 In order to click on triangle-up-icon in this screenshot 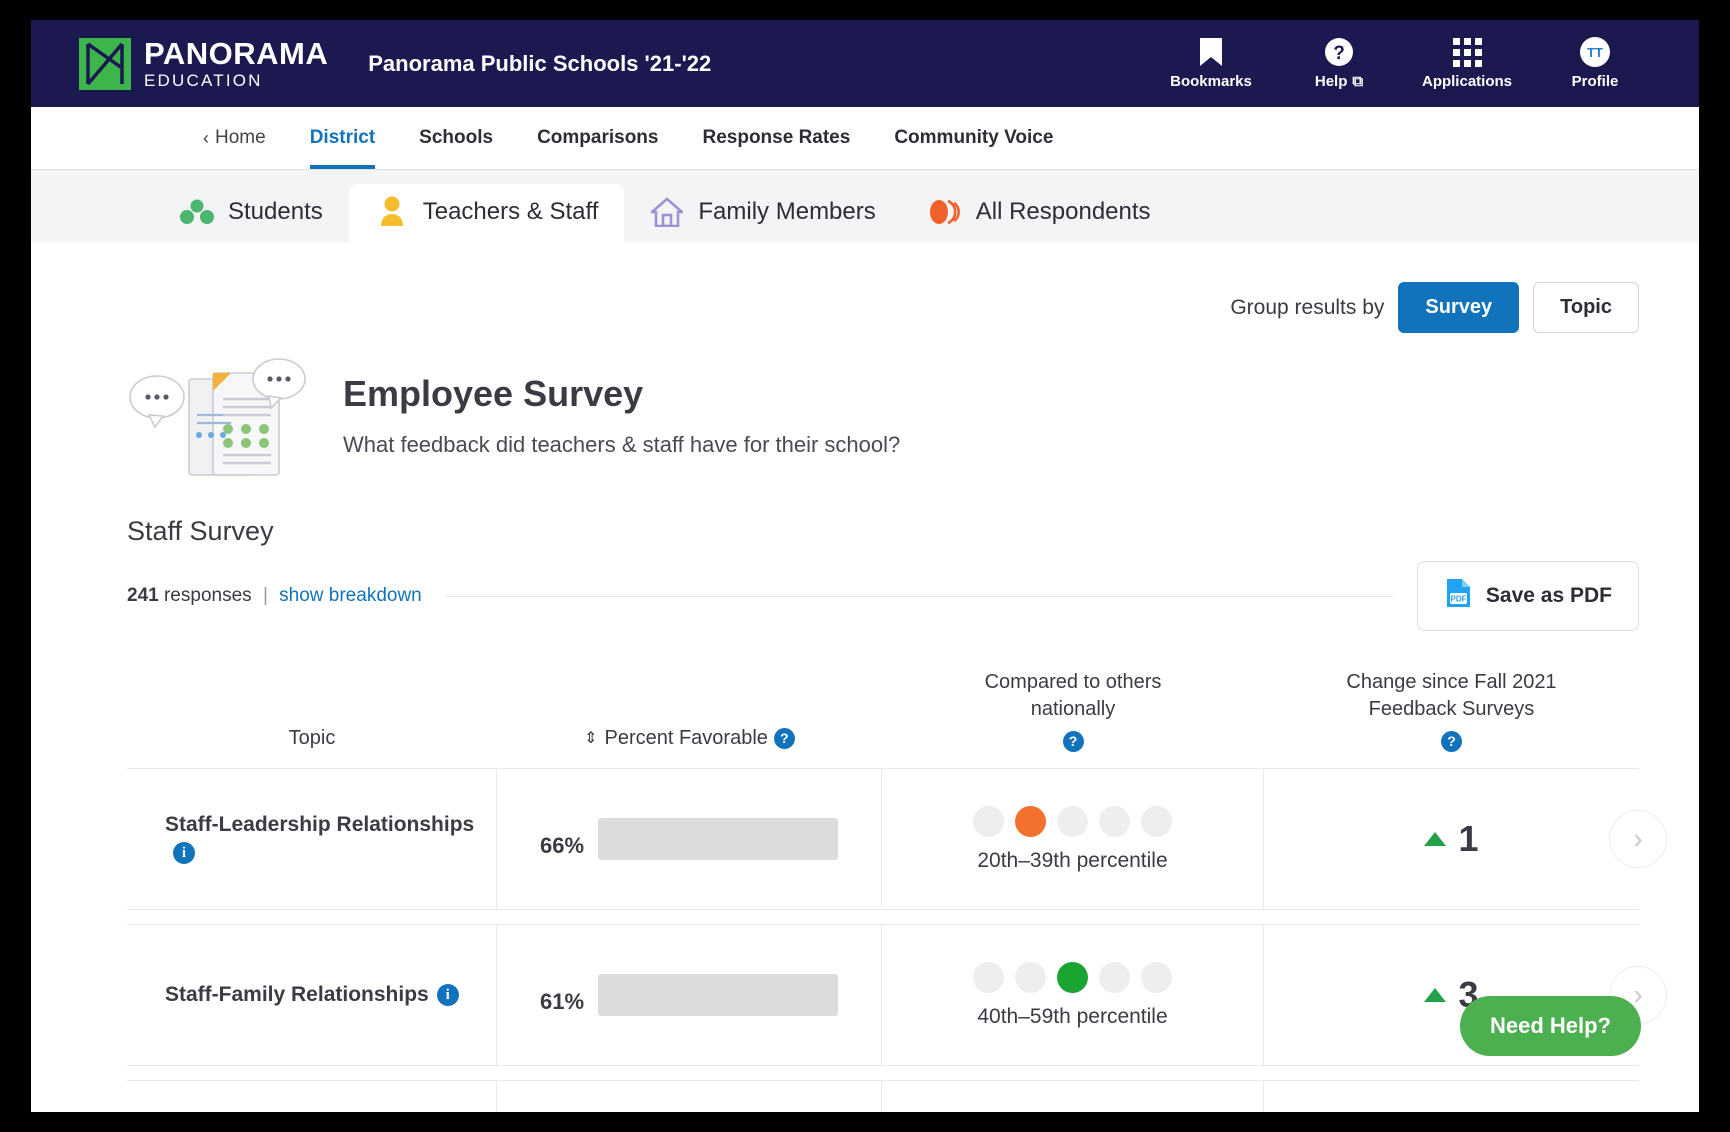, I will do `click(1435, 995)`.